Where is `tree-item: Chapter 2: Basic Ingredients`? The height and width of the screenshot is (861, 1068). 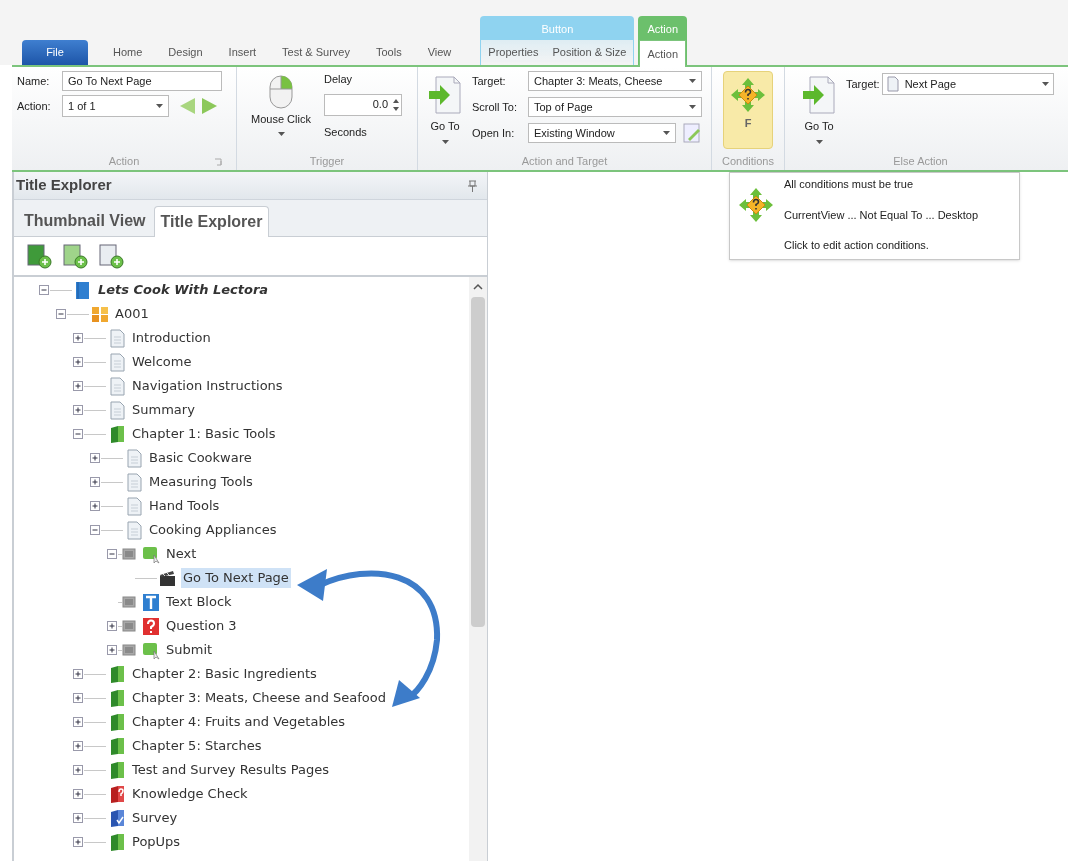
tree-item: Chapter 2: Basic Ingredients is located at coordinates (224, 674).